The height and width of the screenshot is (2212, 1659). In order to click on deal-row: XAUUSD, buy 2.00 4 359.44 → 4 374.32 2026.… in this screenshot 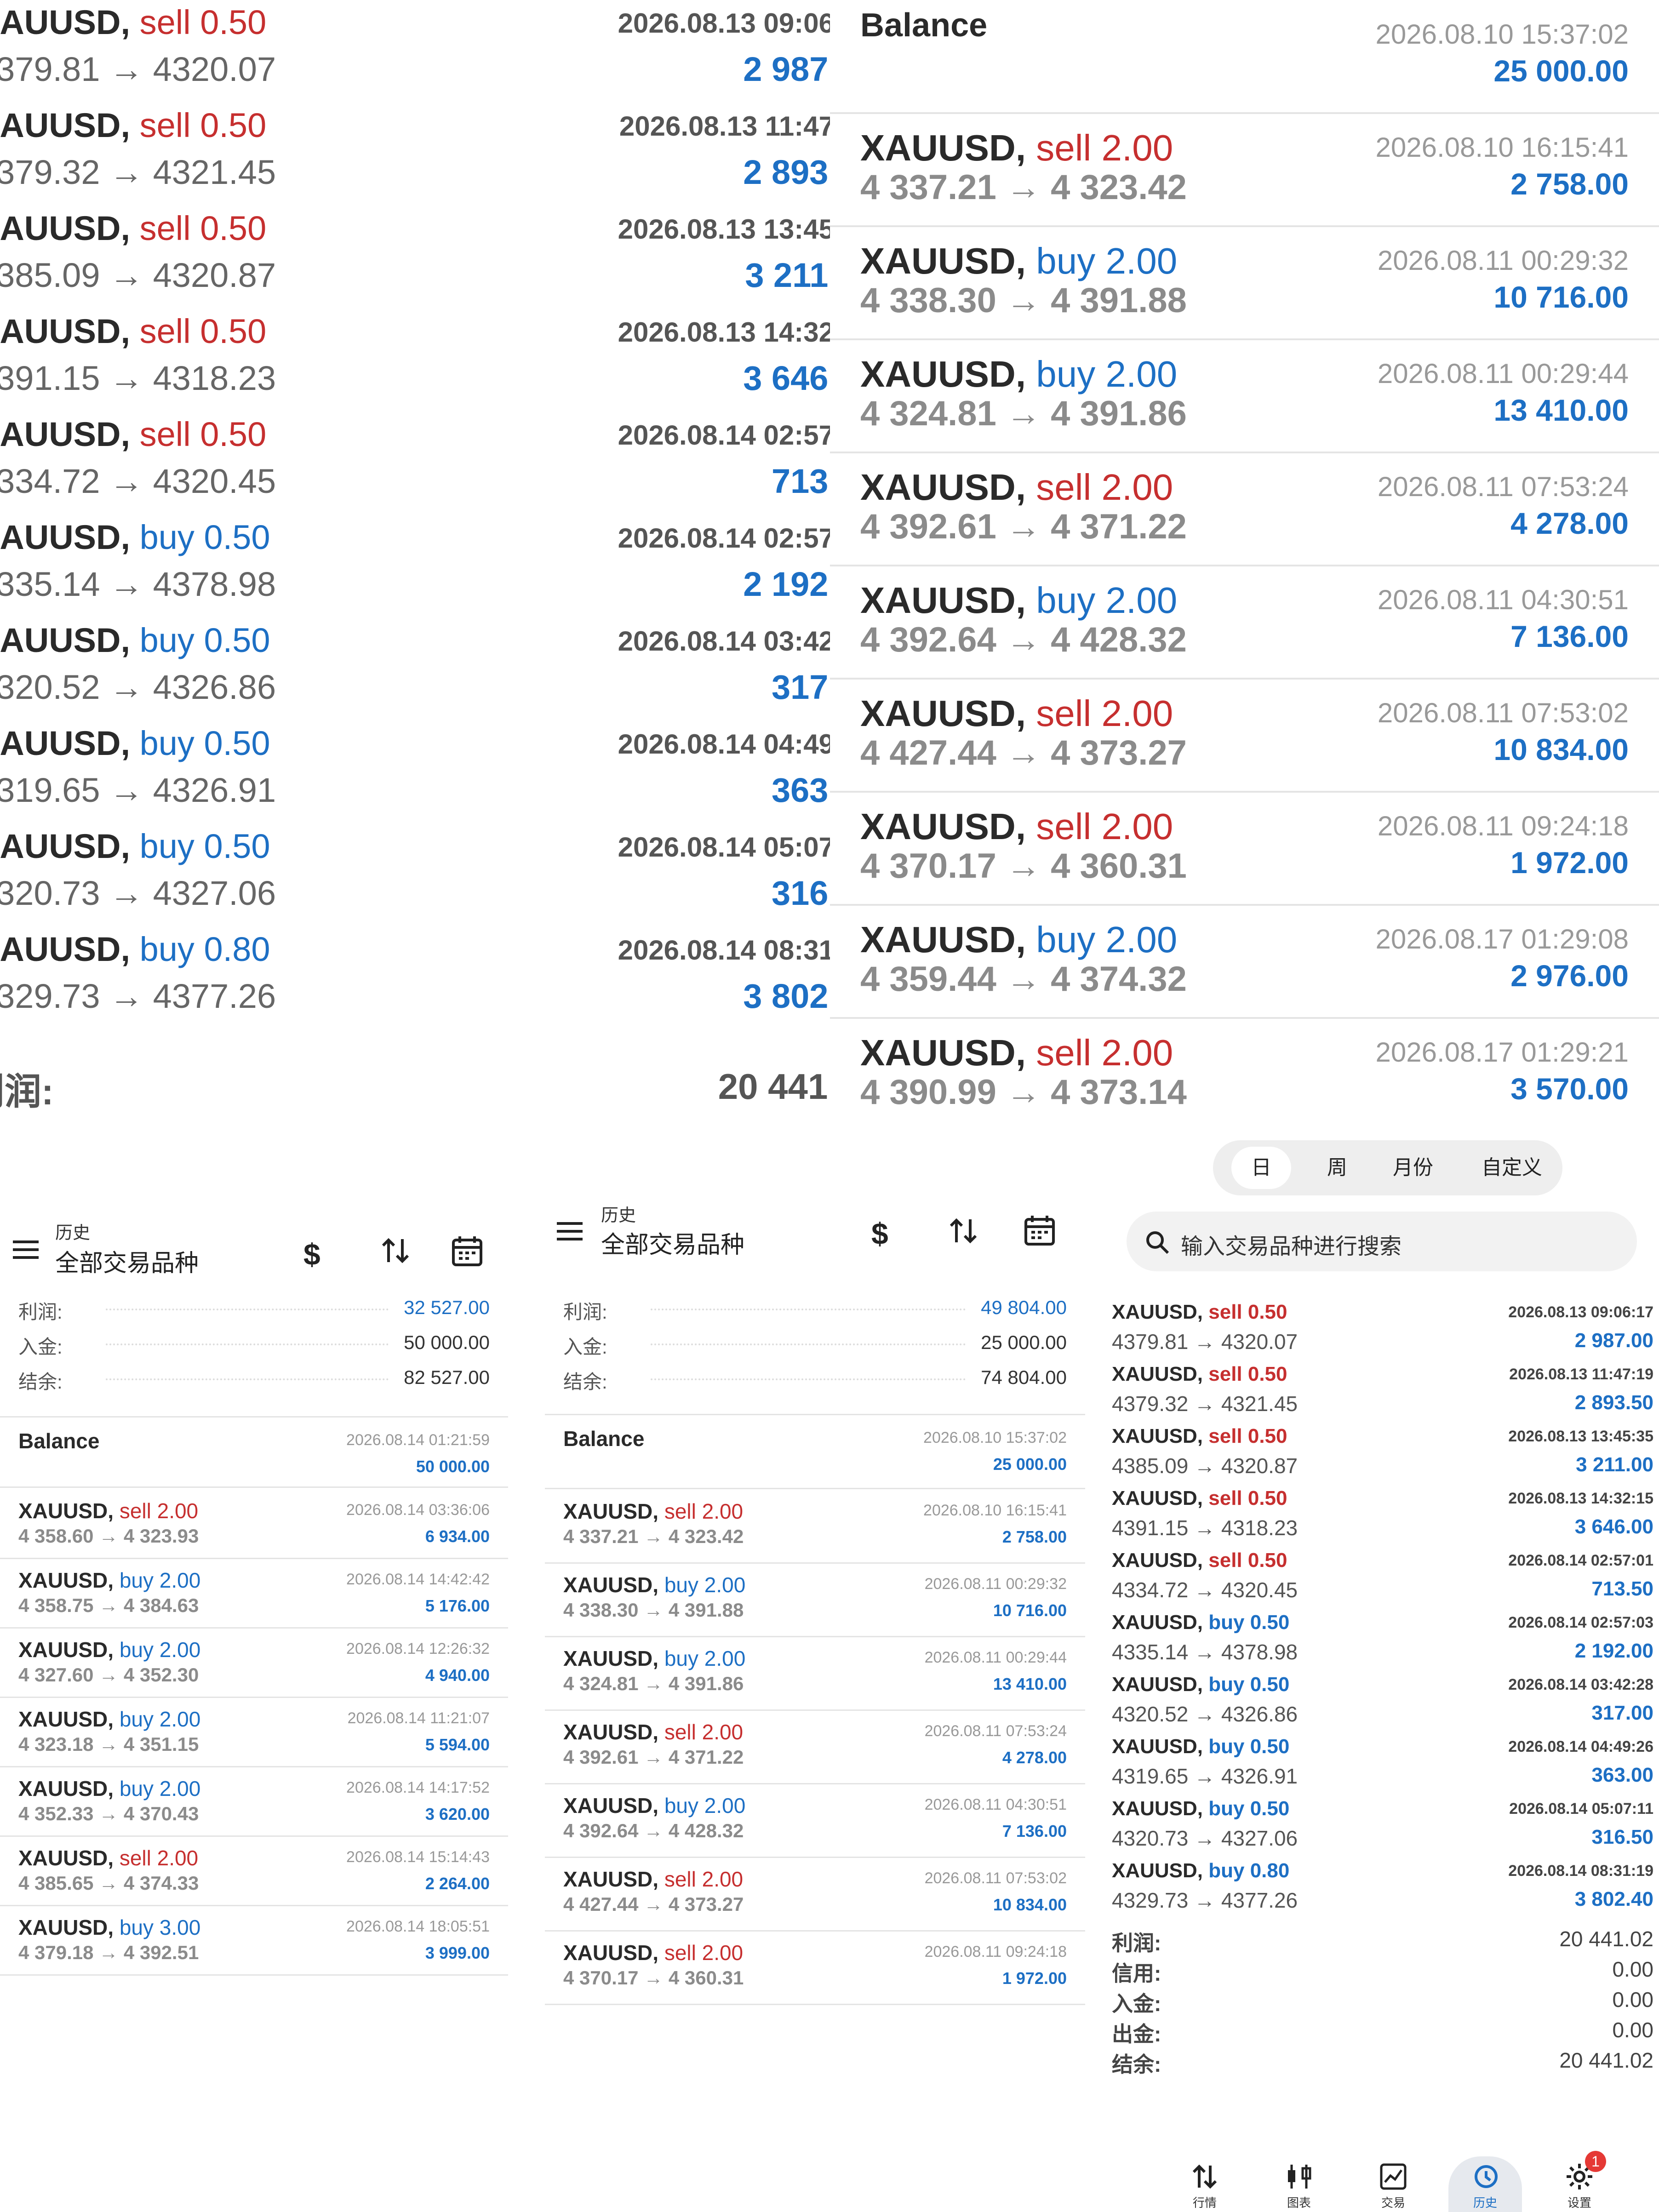, I will do `click(1244, 962)`.